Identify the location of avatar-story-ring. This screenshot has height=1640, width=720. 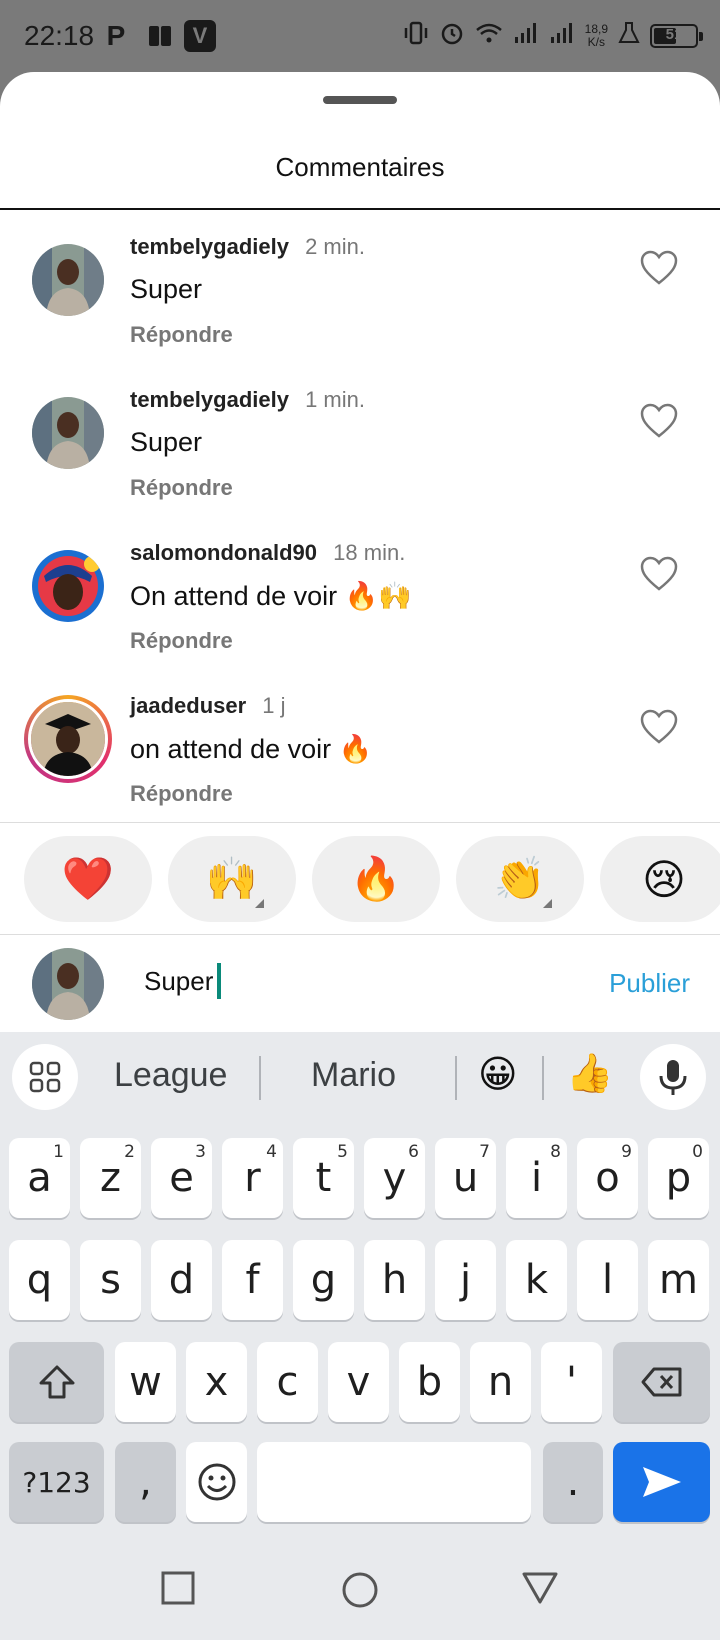
(68, 739).